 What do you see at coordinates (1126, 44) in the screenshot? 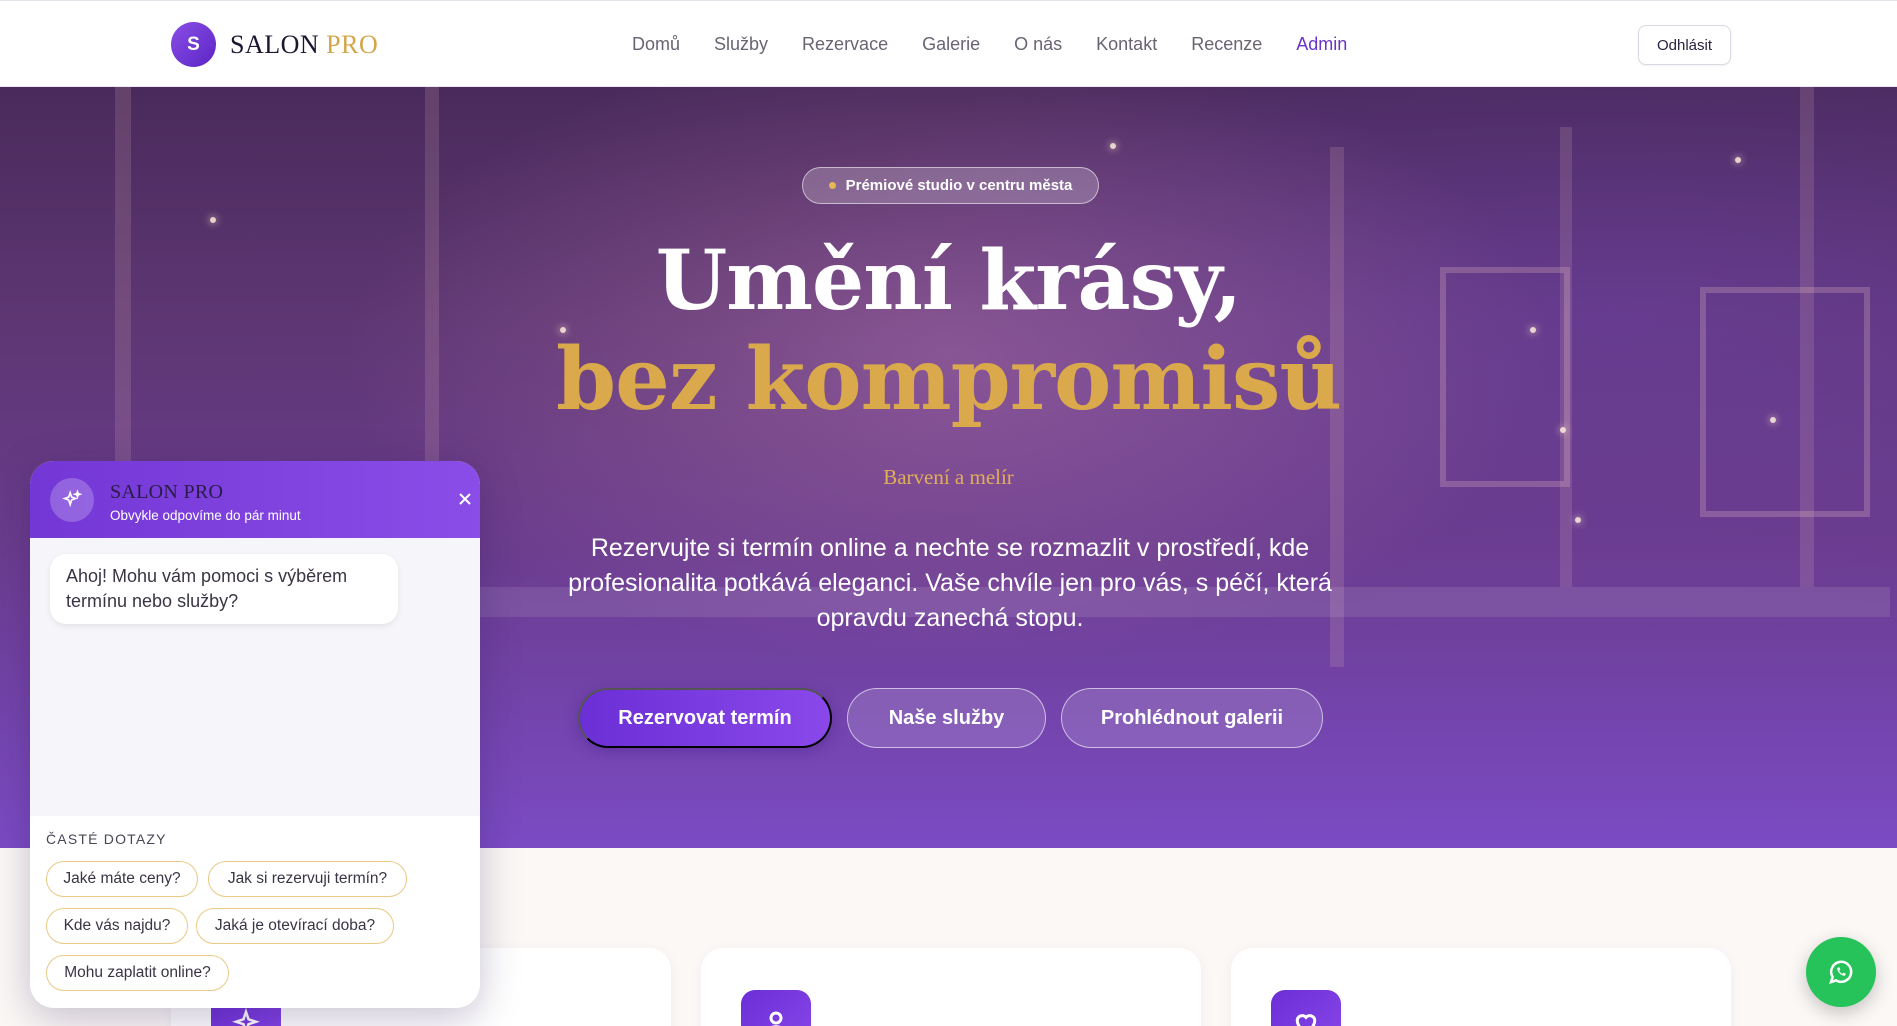
I see `nav-link-kontakt: Kontakt` at bounding box center [1126, 44].